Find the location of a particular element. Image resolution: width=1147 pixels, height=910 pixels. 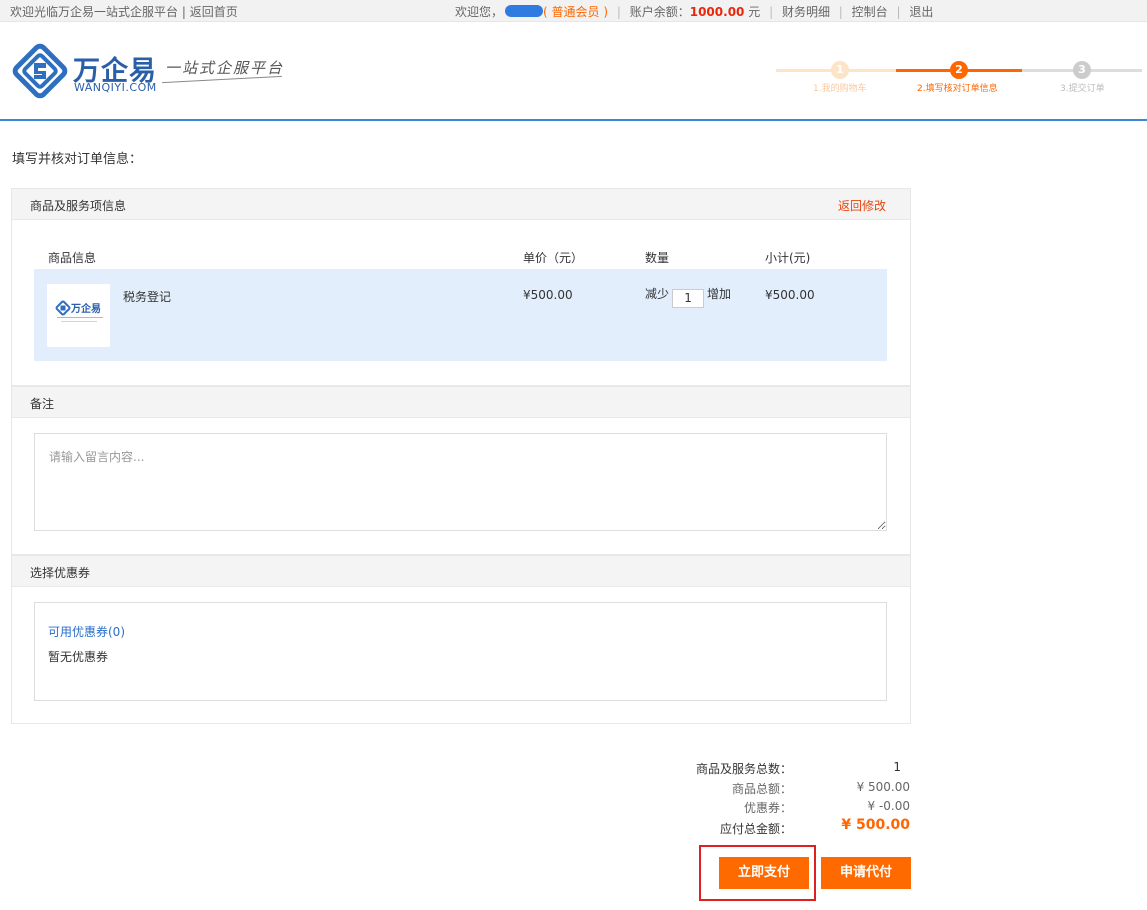

quantity-input: 1 is located at coordinates (688, 298).